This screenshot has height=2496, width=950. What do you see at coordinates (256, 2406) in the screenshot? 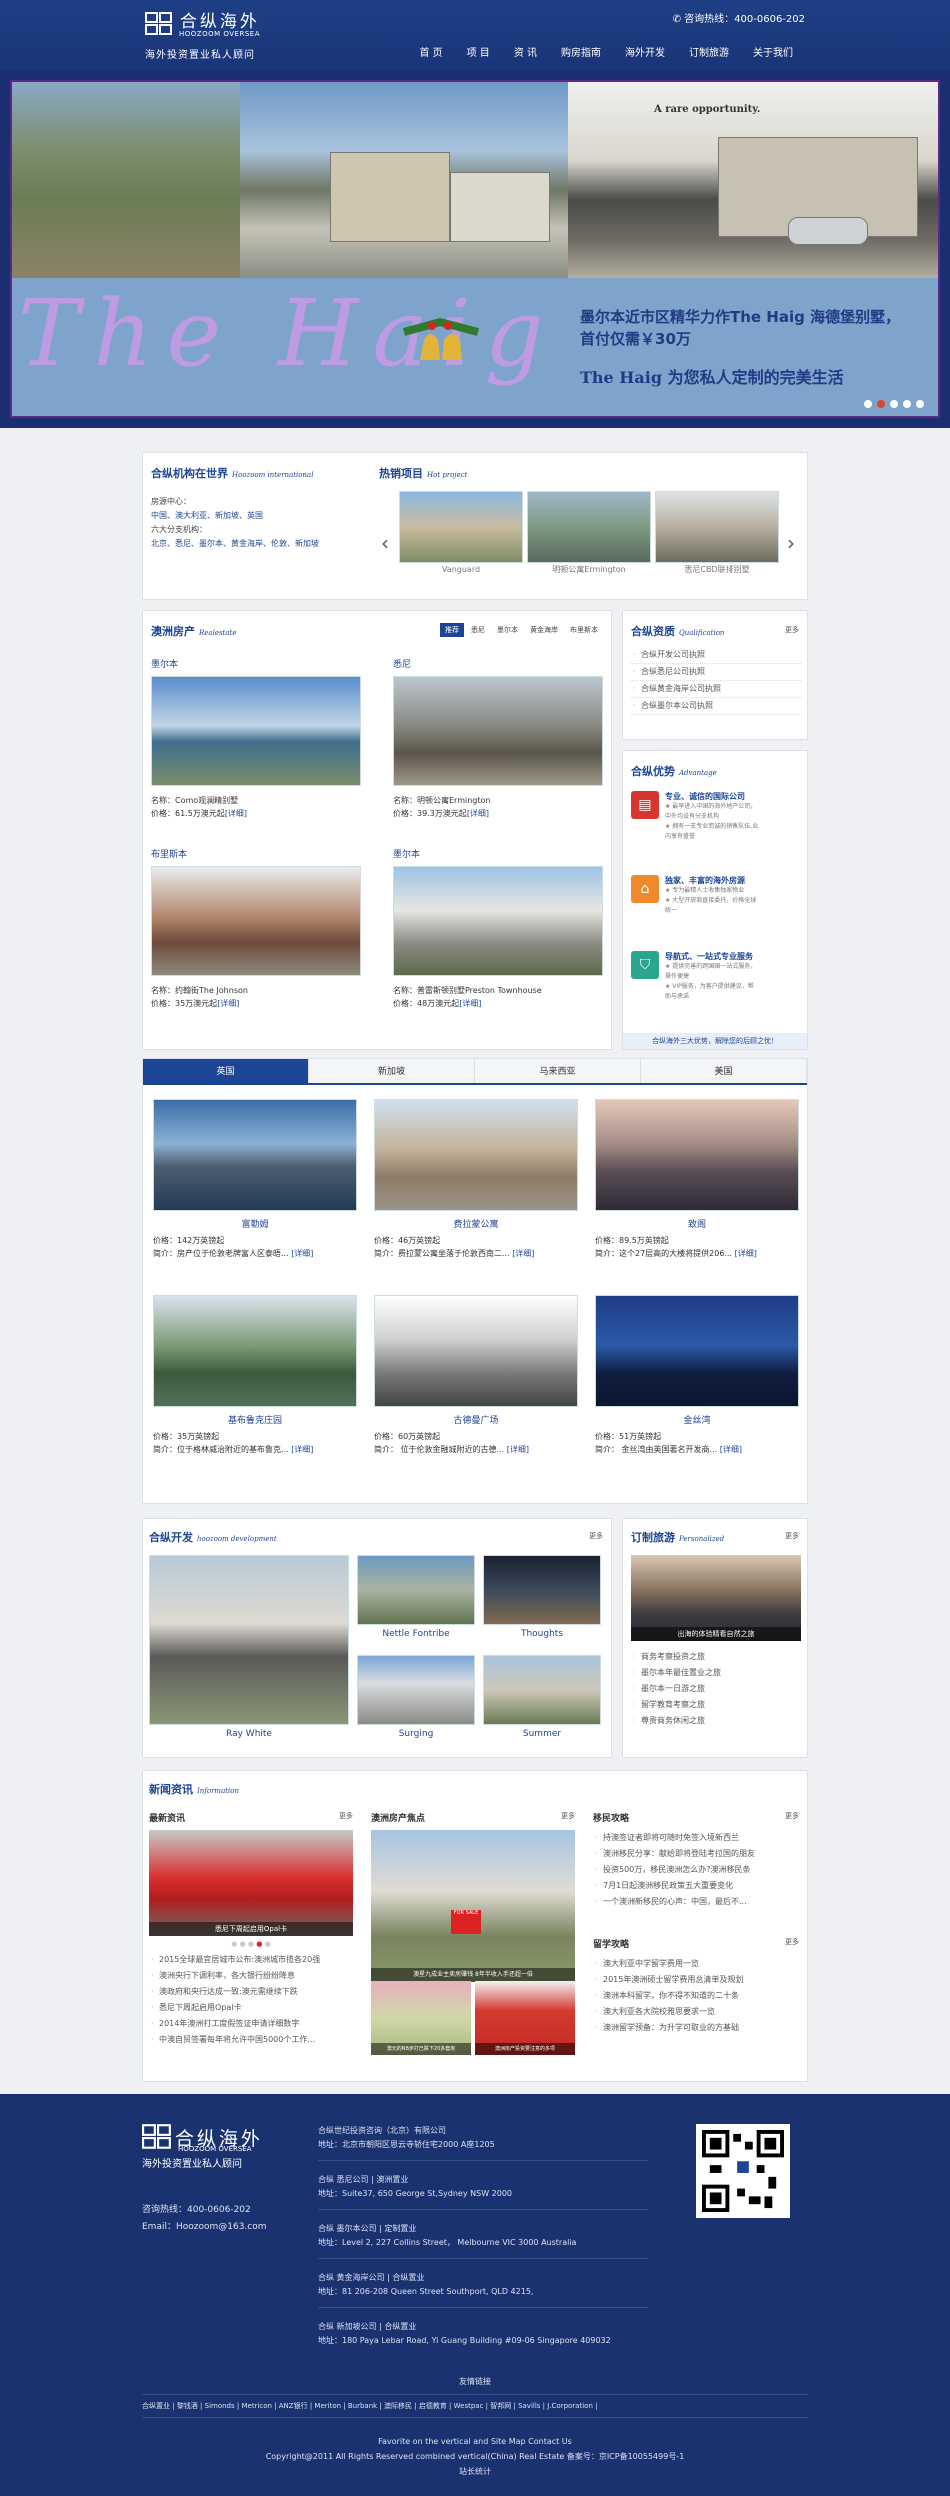
I see `friend-link: Metricon` at bounding box center [256, 2406].